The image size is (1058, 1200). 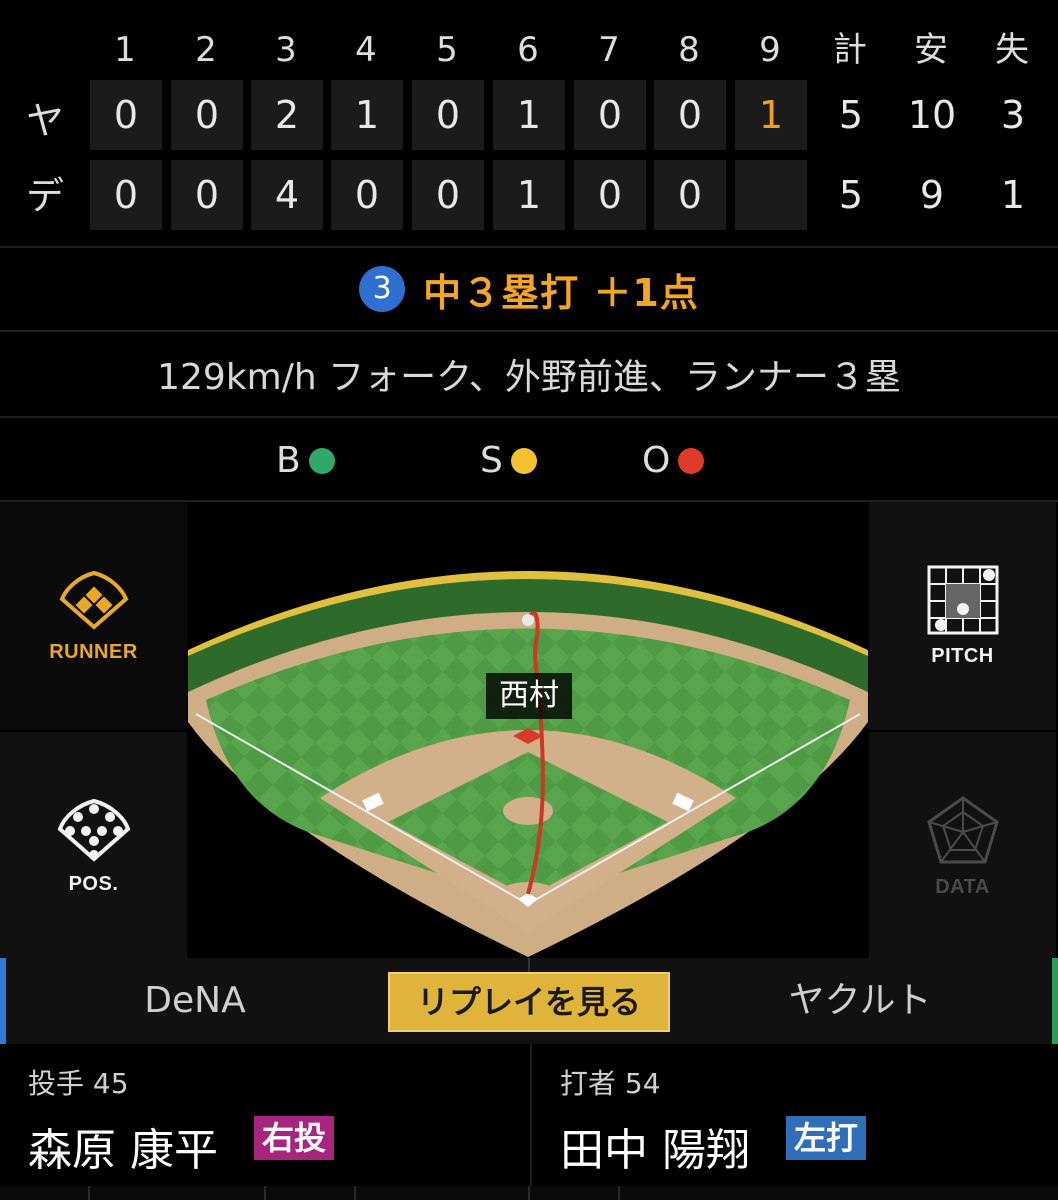 I want to click on pitch-button: PITCH, so click(x=962, y=616).